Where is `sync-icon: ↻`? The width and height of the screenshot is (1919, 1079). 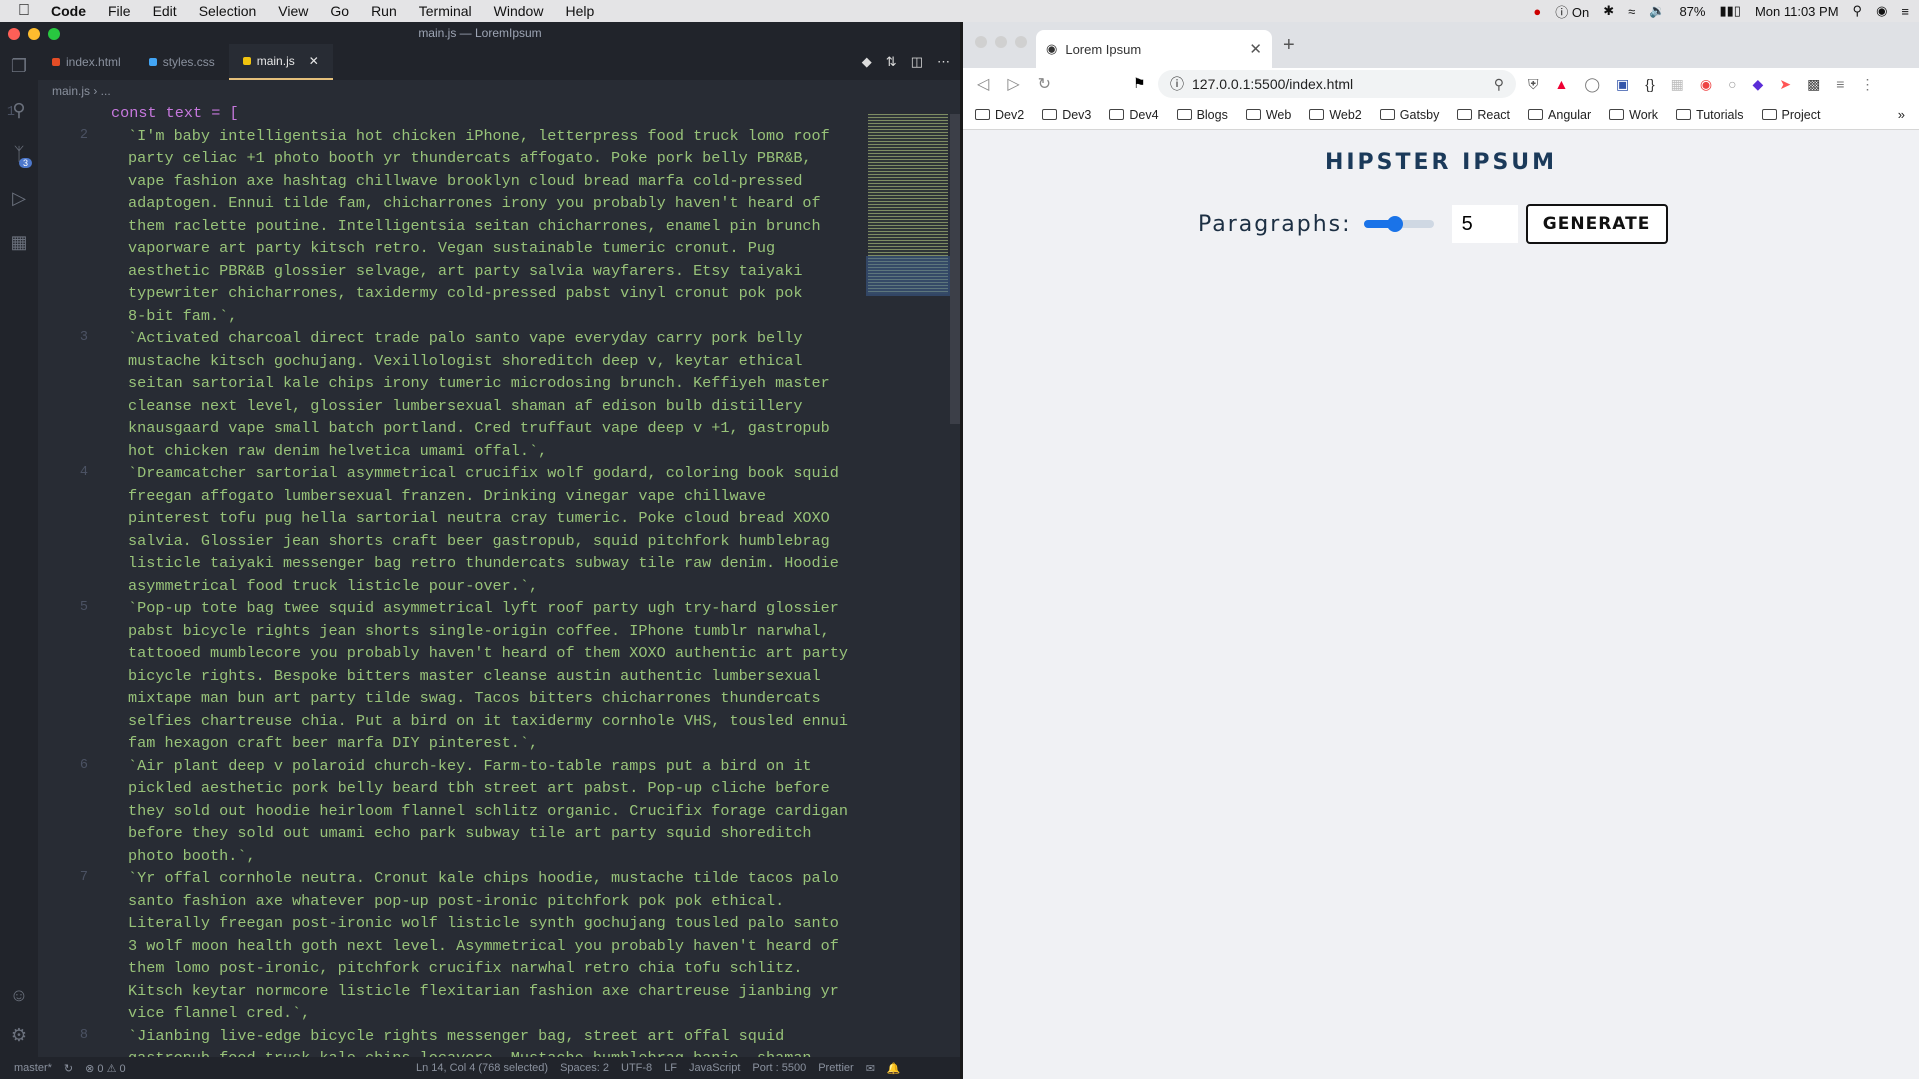 sync-icon: ↻ is located at coordinates (68, 1068).